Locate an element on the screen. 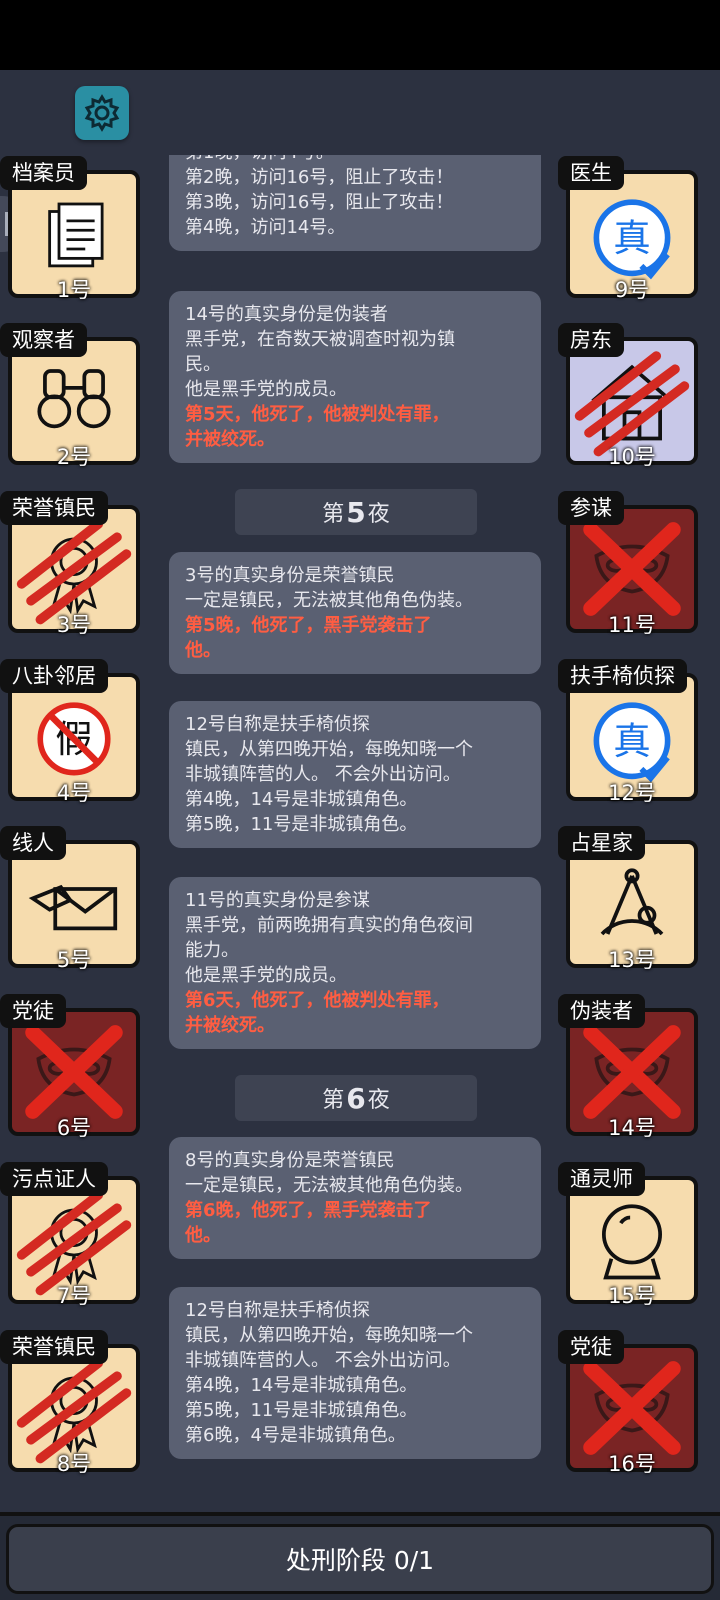 The height and width of the screenshot is (1600, 720). log-line: 14号的真实身份是伪装者 is located at coordinates (286, 314).